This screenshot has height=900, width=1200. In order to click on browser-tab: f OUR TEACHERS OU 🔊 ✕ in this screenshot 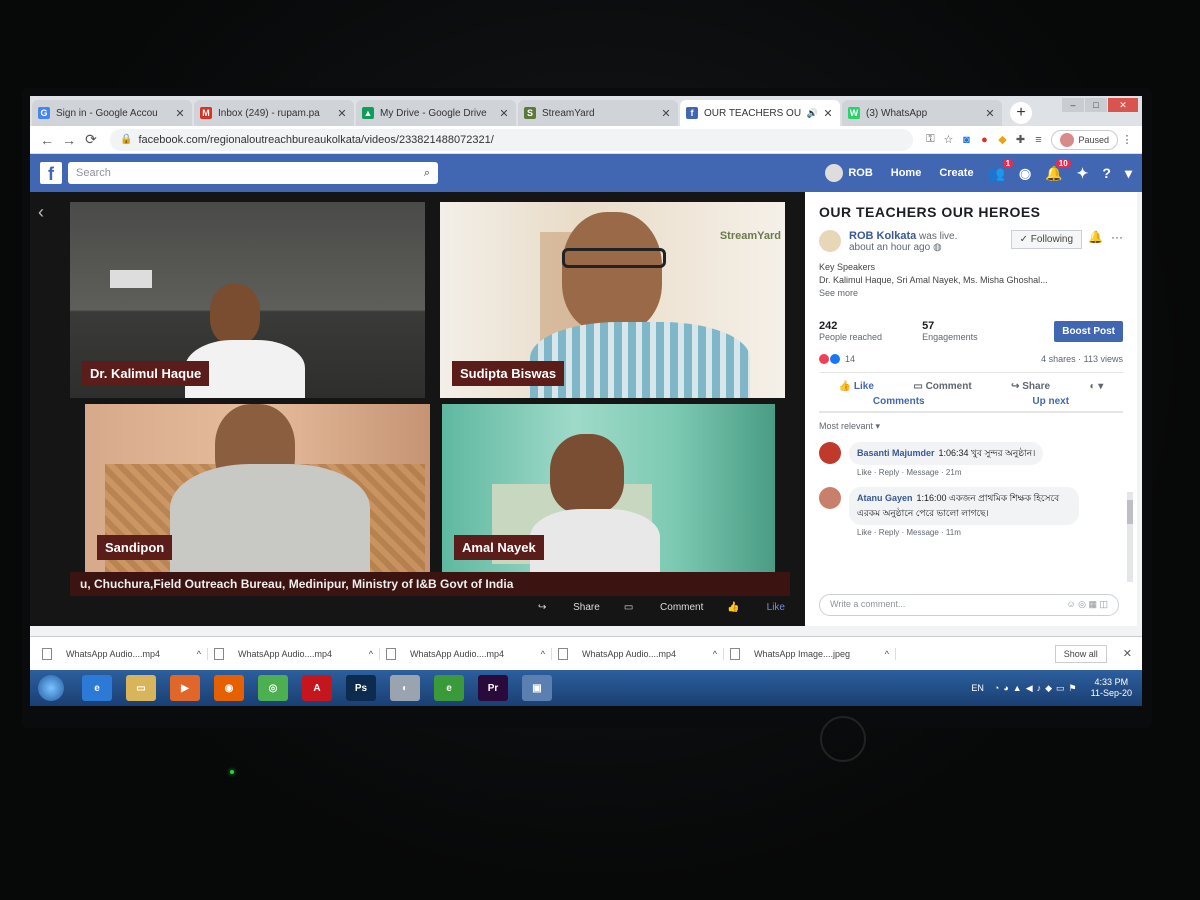, I will do `click(760, 113)`.